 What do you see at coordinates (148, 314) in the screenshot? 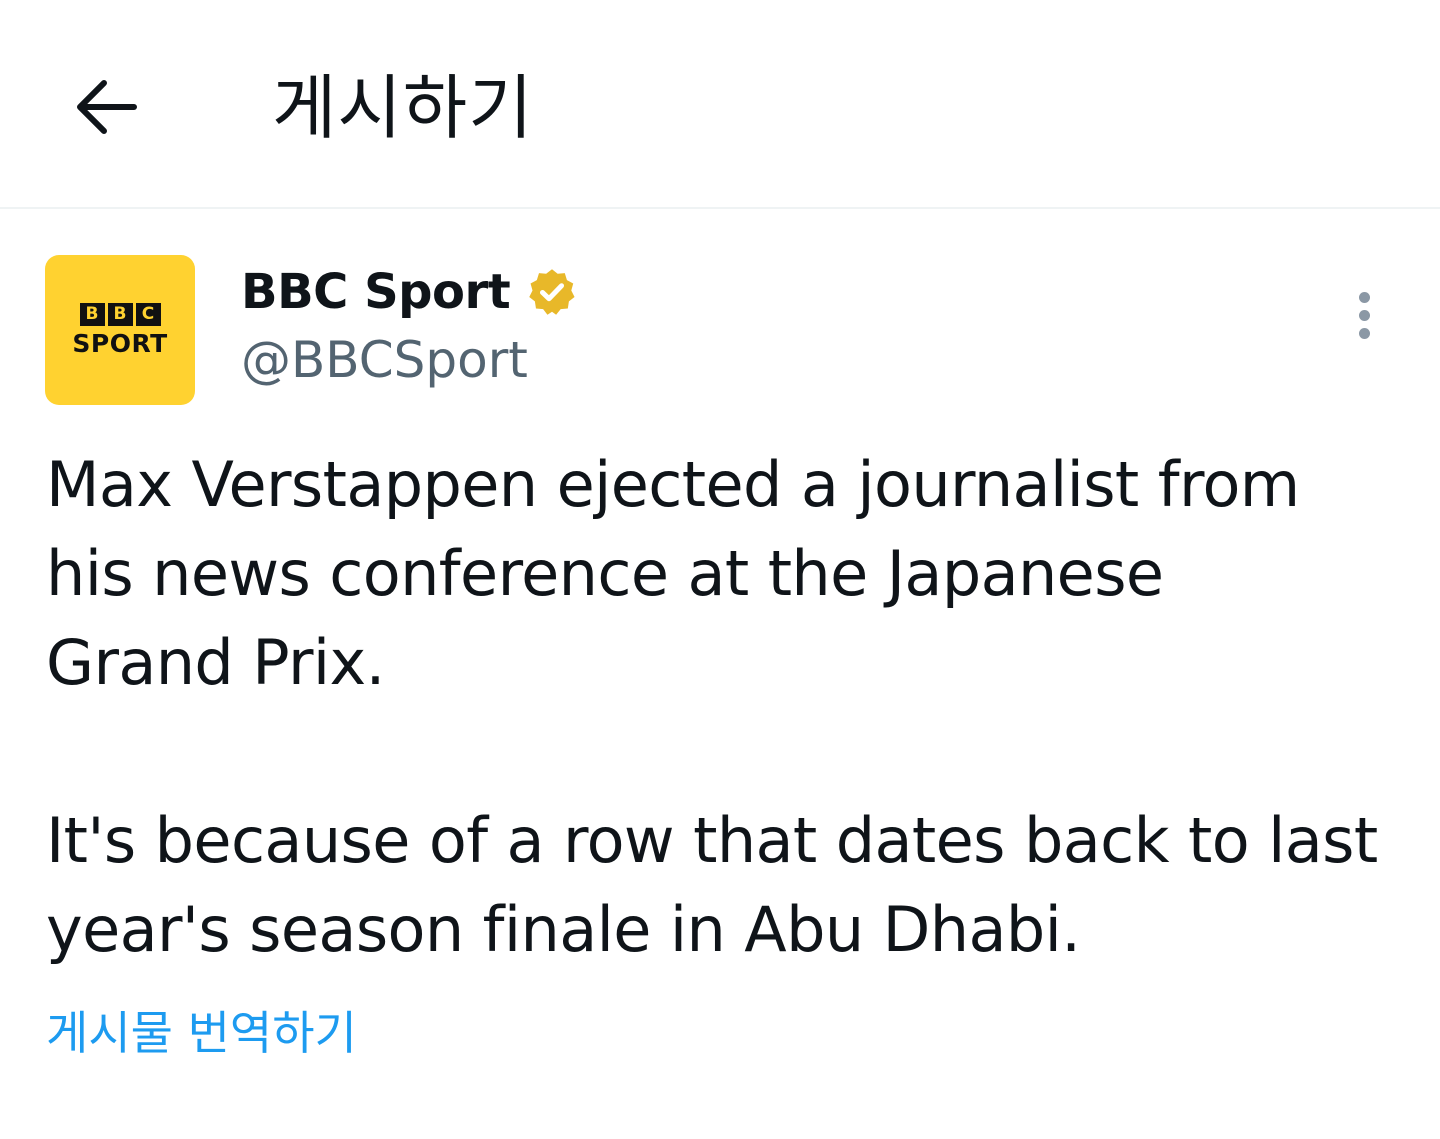
I see `bbc-block: C` at bounding box center [148, 314].